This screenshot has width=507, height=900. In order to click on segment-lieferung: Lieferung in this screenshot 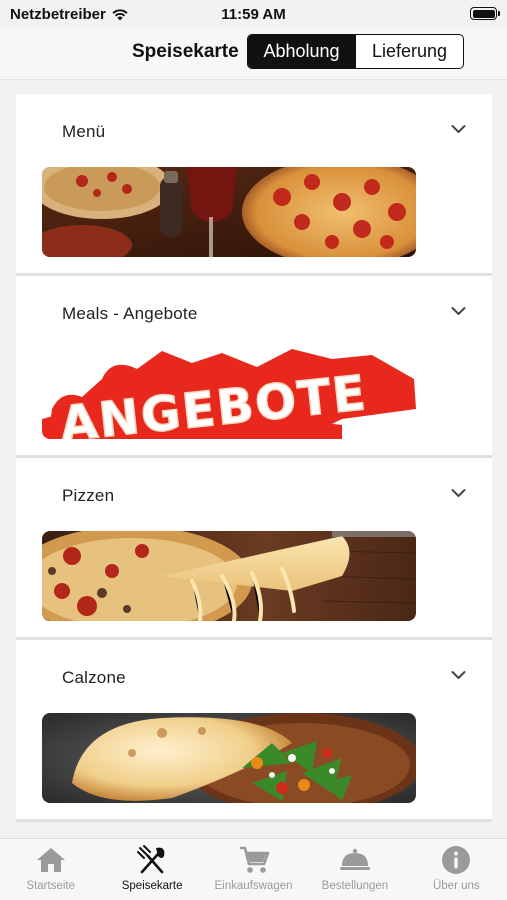, I will do `click(409, 51)`.